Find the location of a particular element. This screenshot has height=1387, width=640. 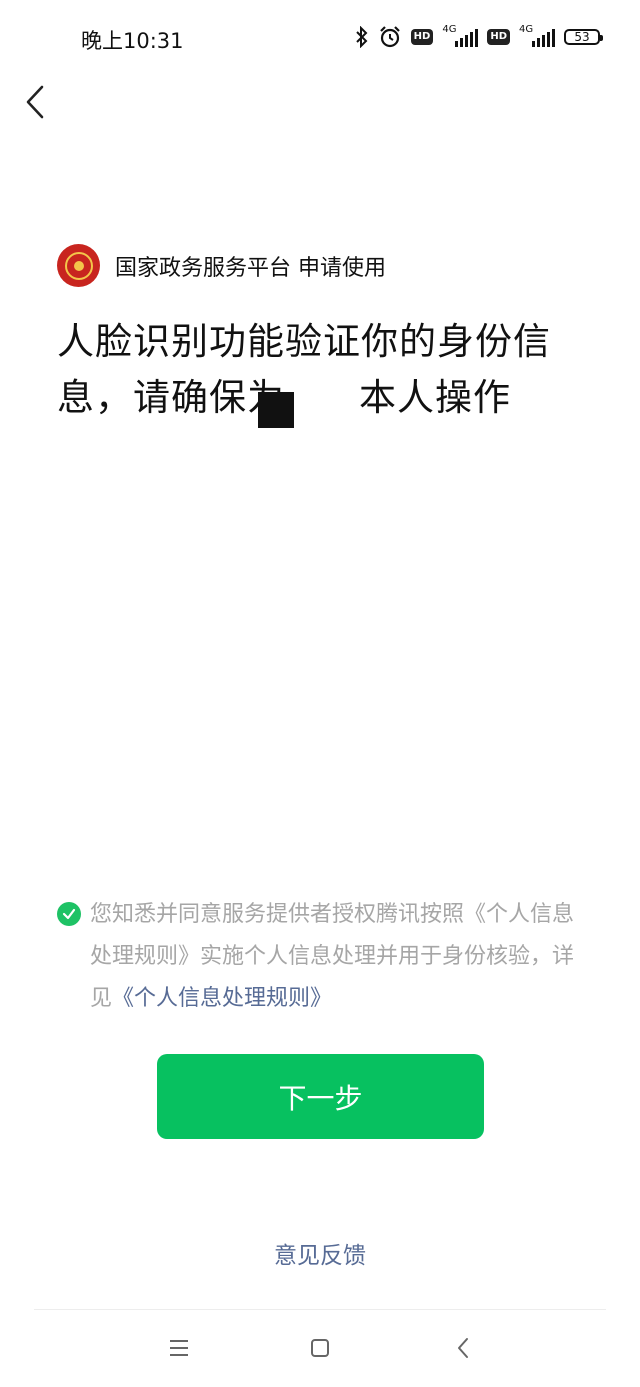

page-title: 人脸识别功能验证你的身份信 息，请确保为 本人操作 is located at coordinates (327, 370).